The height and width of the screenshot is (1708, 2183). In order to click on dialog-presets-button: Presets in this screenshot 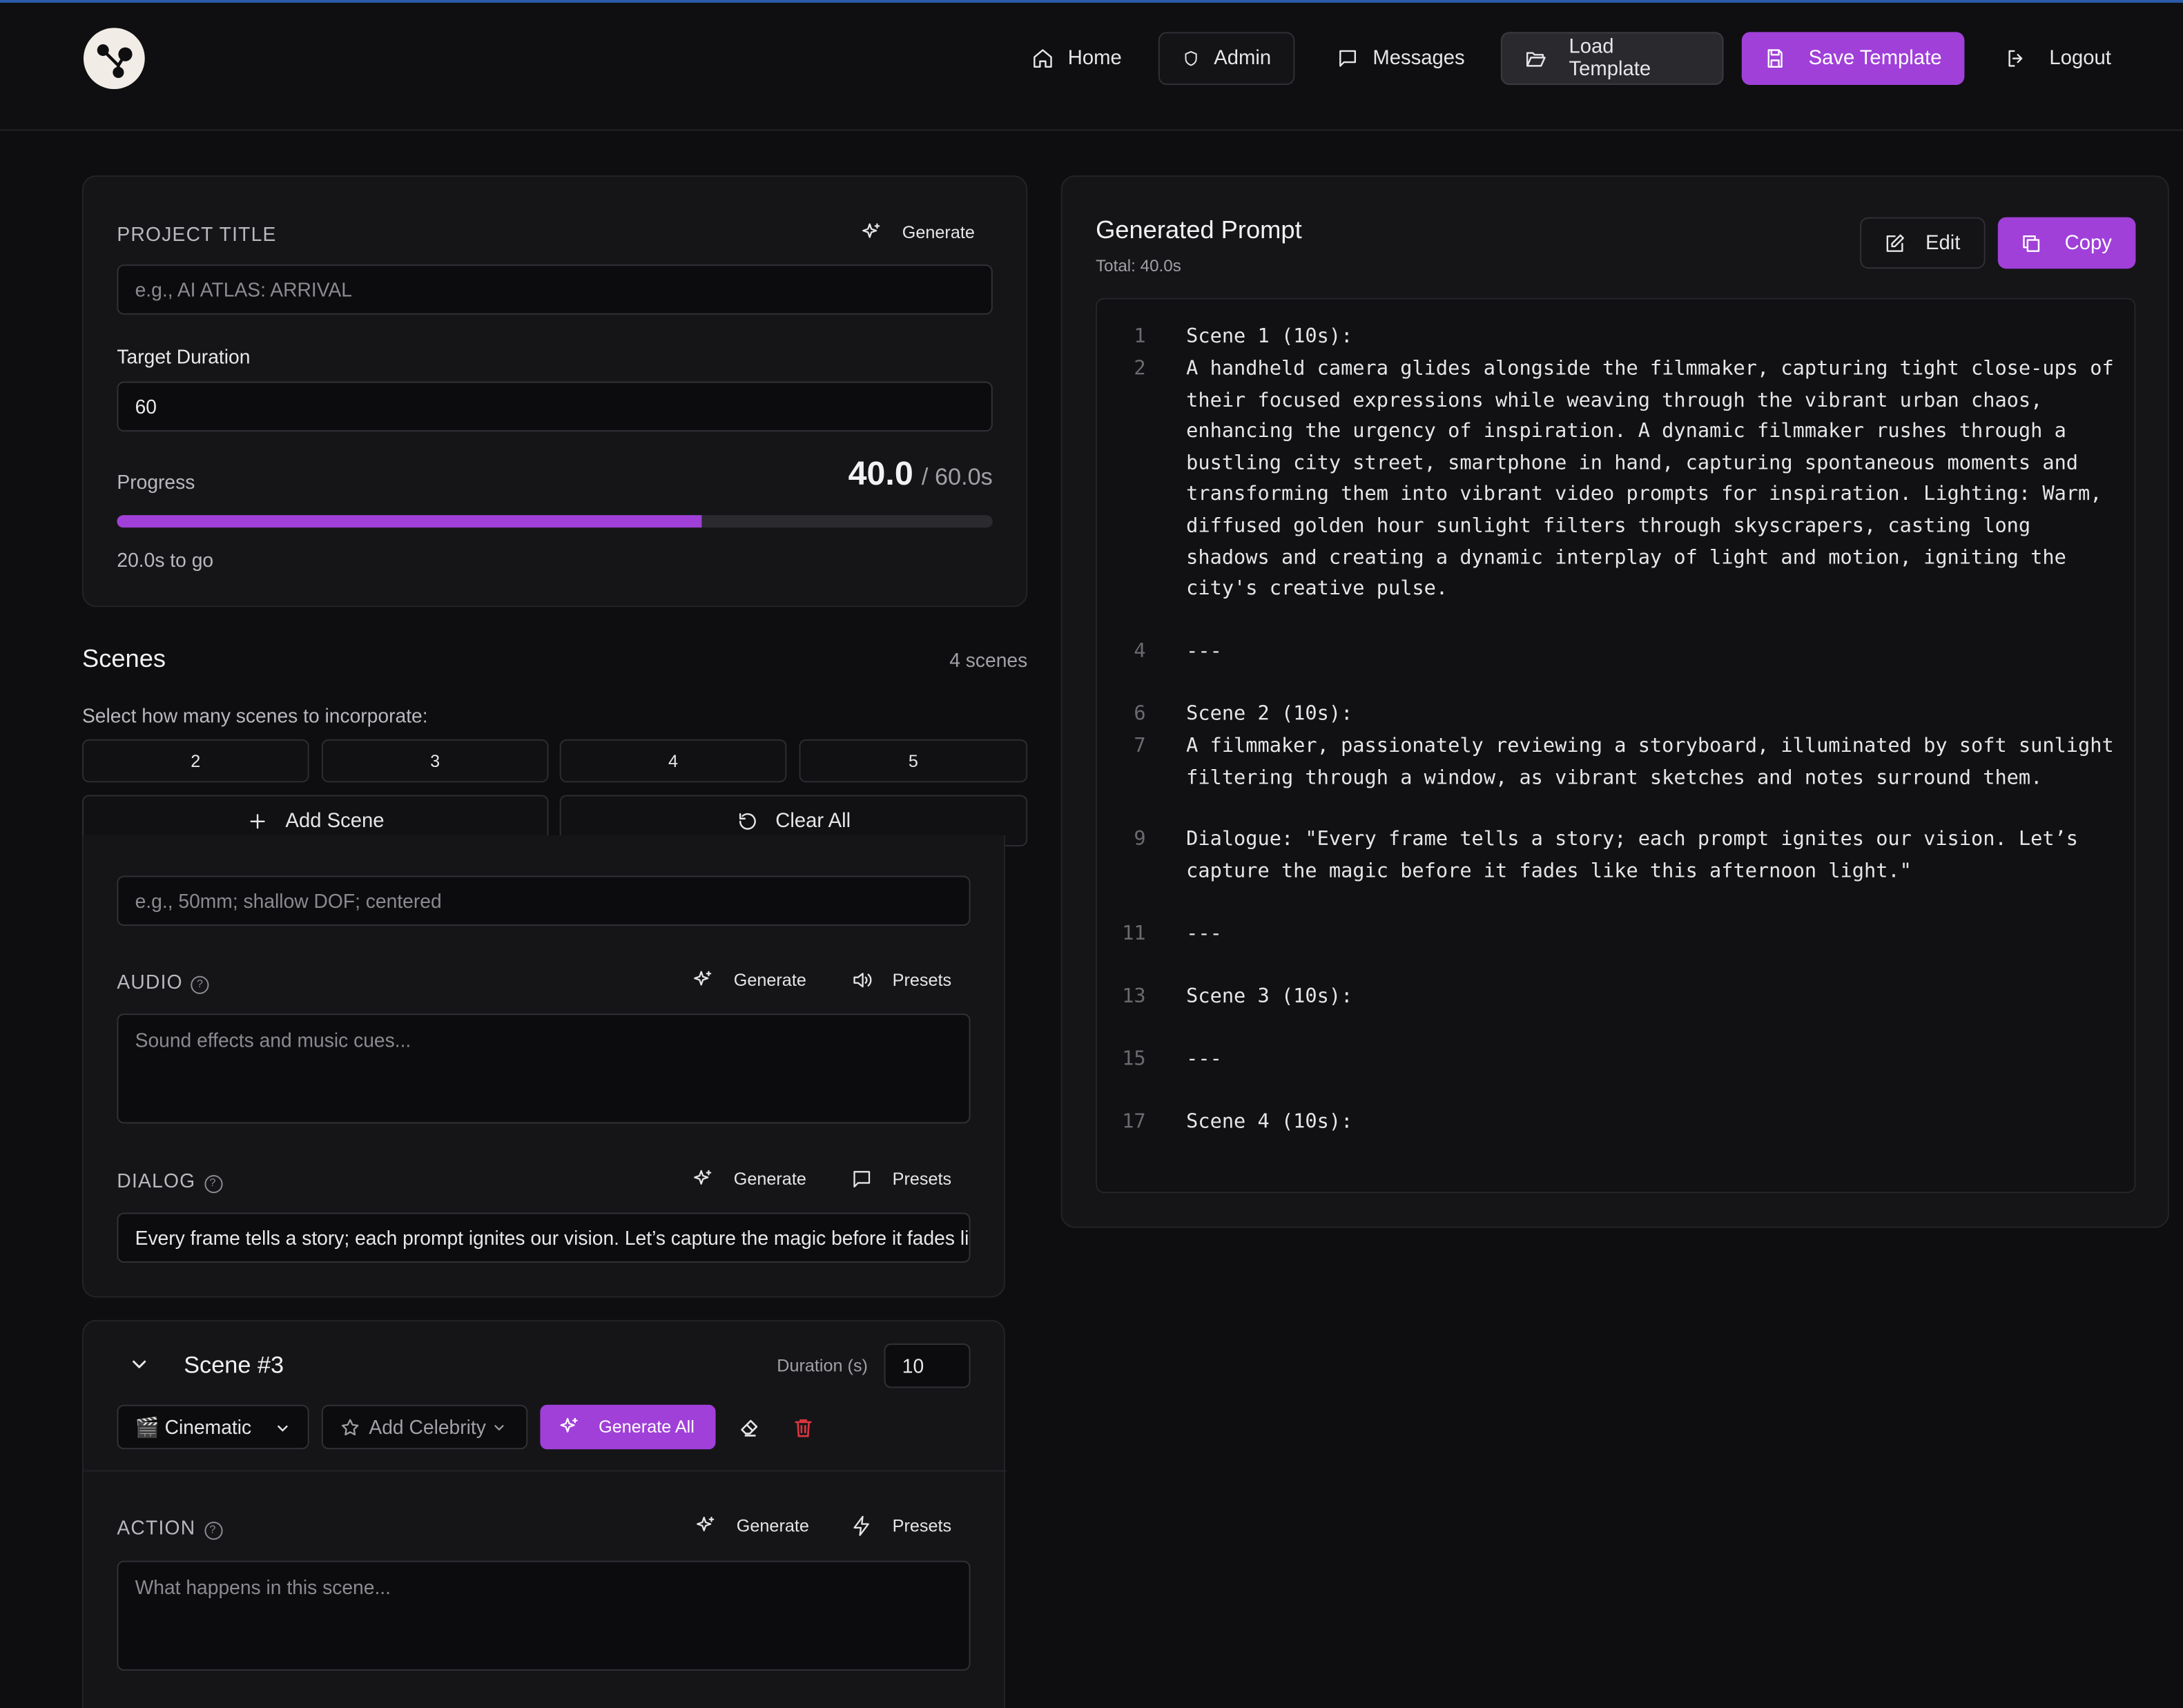, I will do `click(901, 1179)`.